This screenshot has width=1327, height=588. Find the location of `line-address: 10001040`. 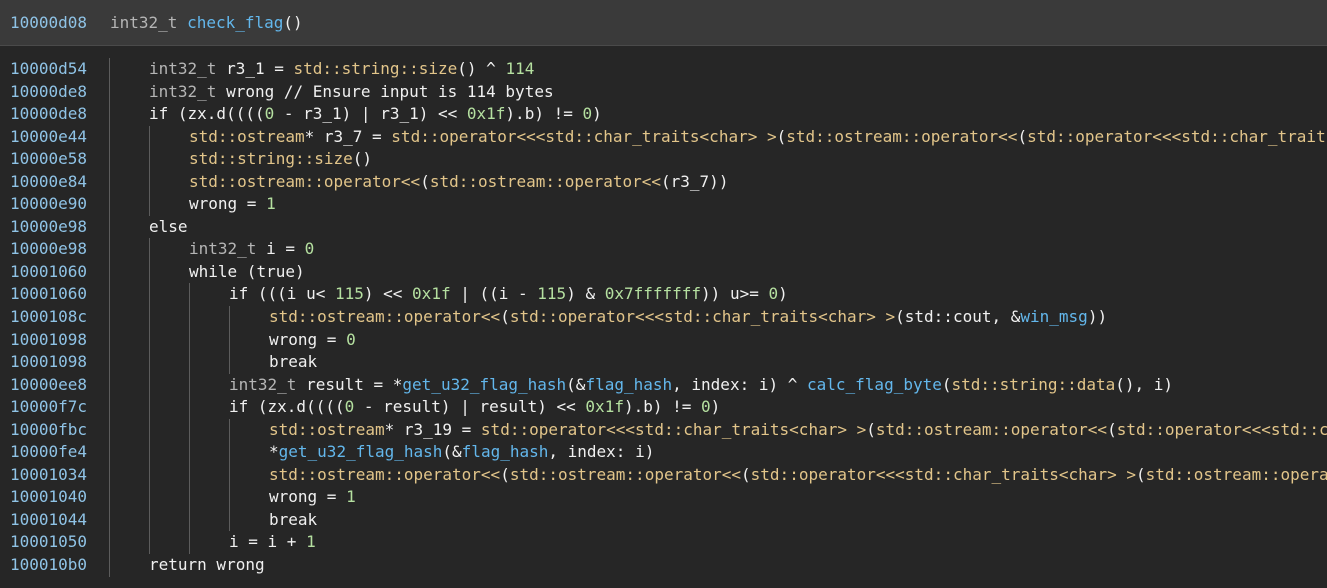

line-address: 10001040 is located at coordinates (48, 497).